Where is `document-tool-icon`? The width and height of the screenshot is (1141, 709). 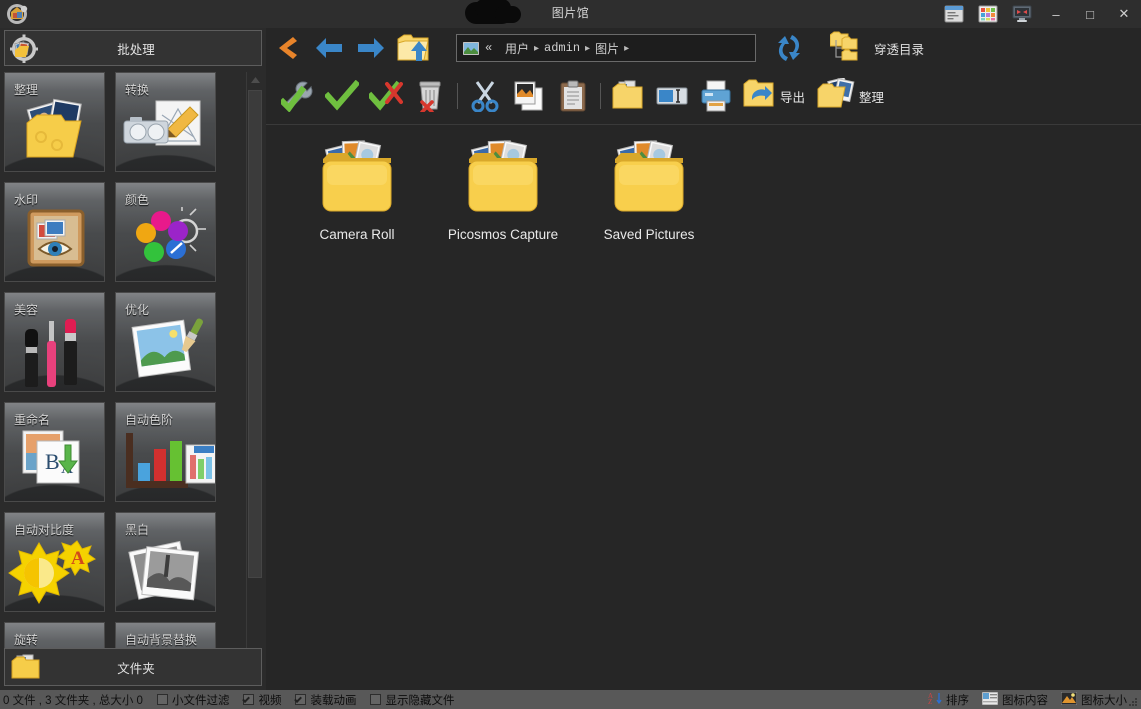 document-tool-icon is located at coordinates (954, 14).